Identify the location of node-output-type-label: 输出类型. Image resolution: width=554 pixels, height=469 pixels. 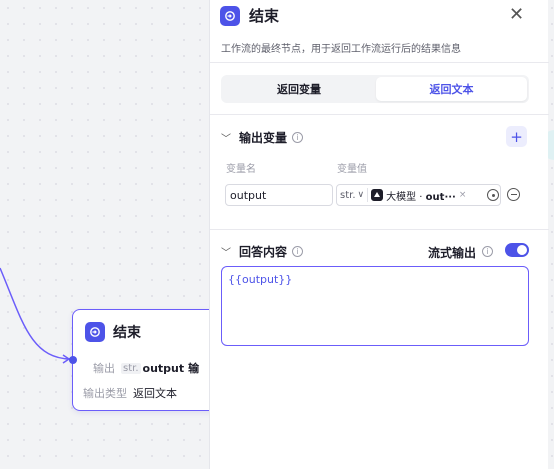
(105, 393).